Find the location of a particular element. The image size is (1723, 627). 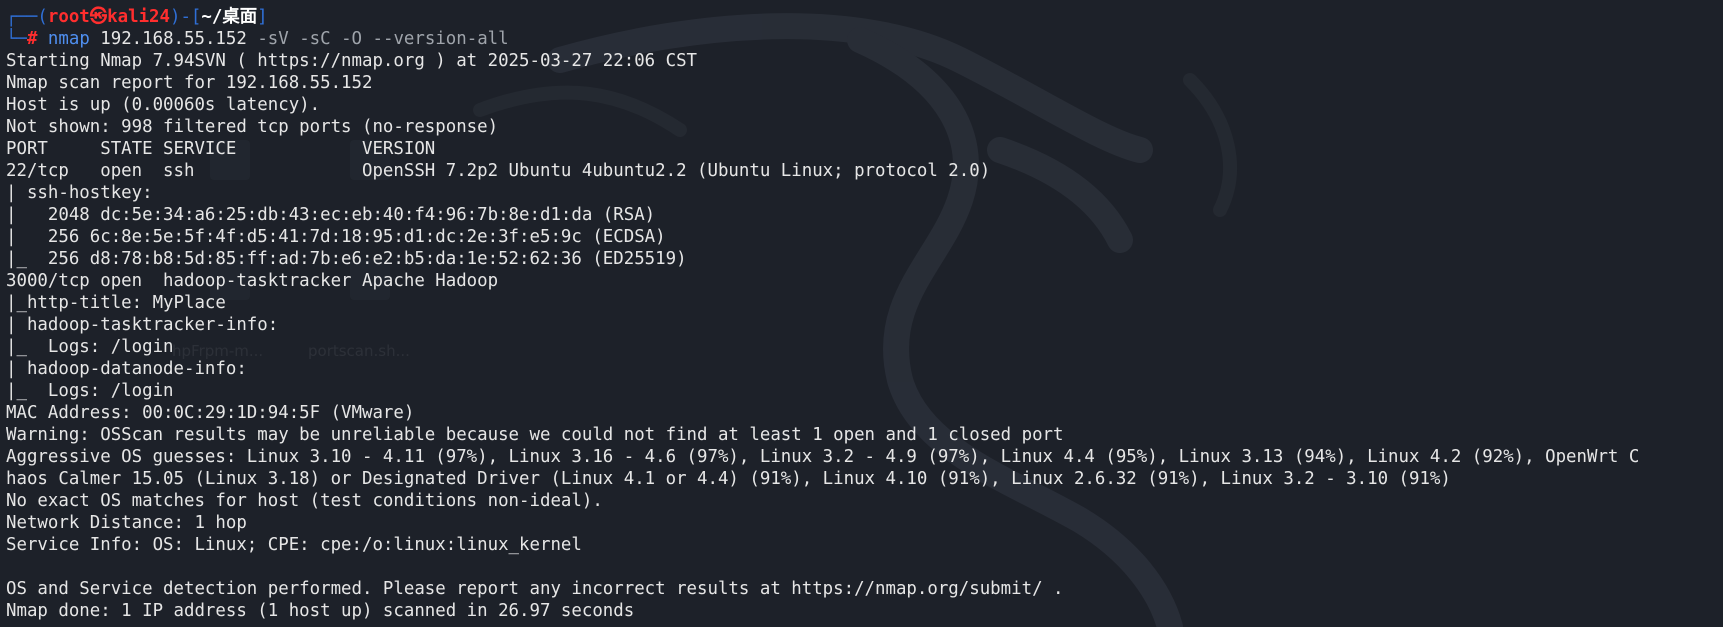

output-line: | ssh-hostkey: is located at coordinates (85, 193).